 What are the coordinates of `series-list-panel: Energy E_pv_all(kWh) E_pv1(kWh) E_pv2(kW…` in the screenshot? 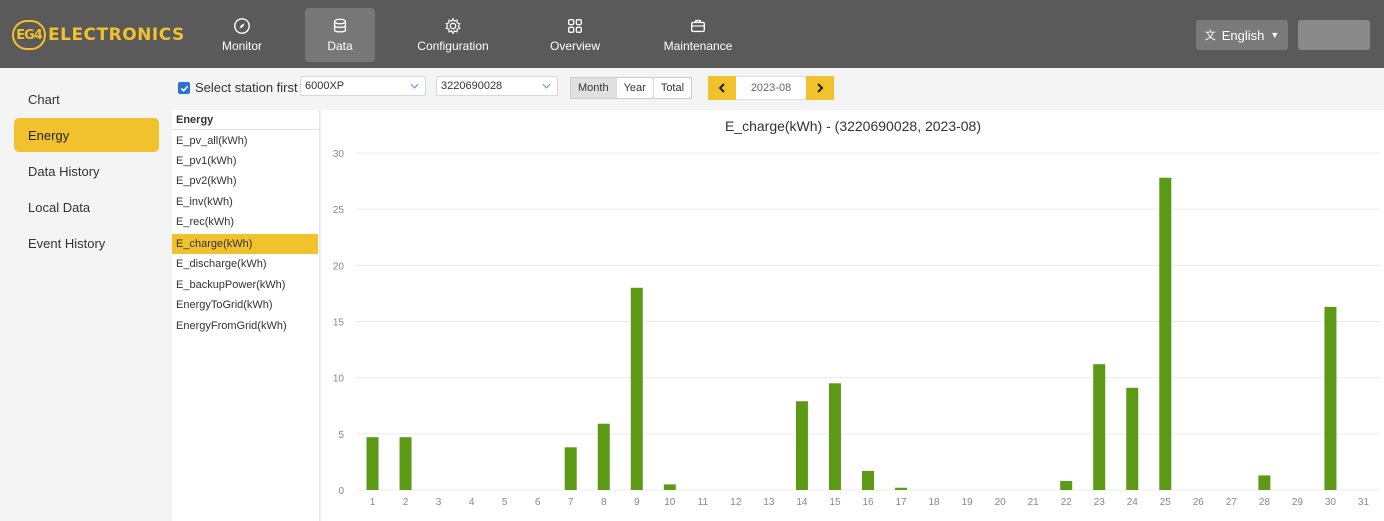 It's located at (246, 315).